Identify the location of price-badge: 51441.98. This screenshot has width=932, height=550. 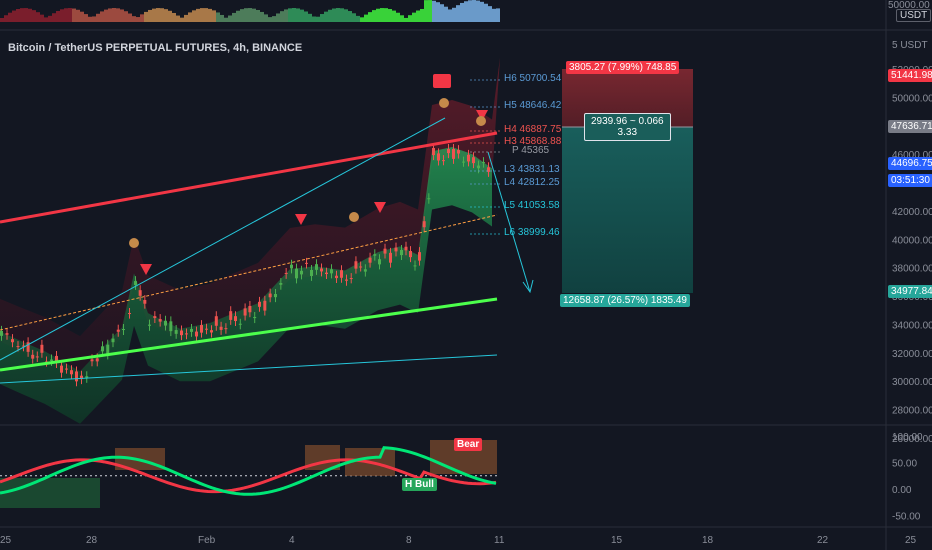
(910, 75).